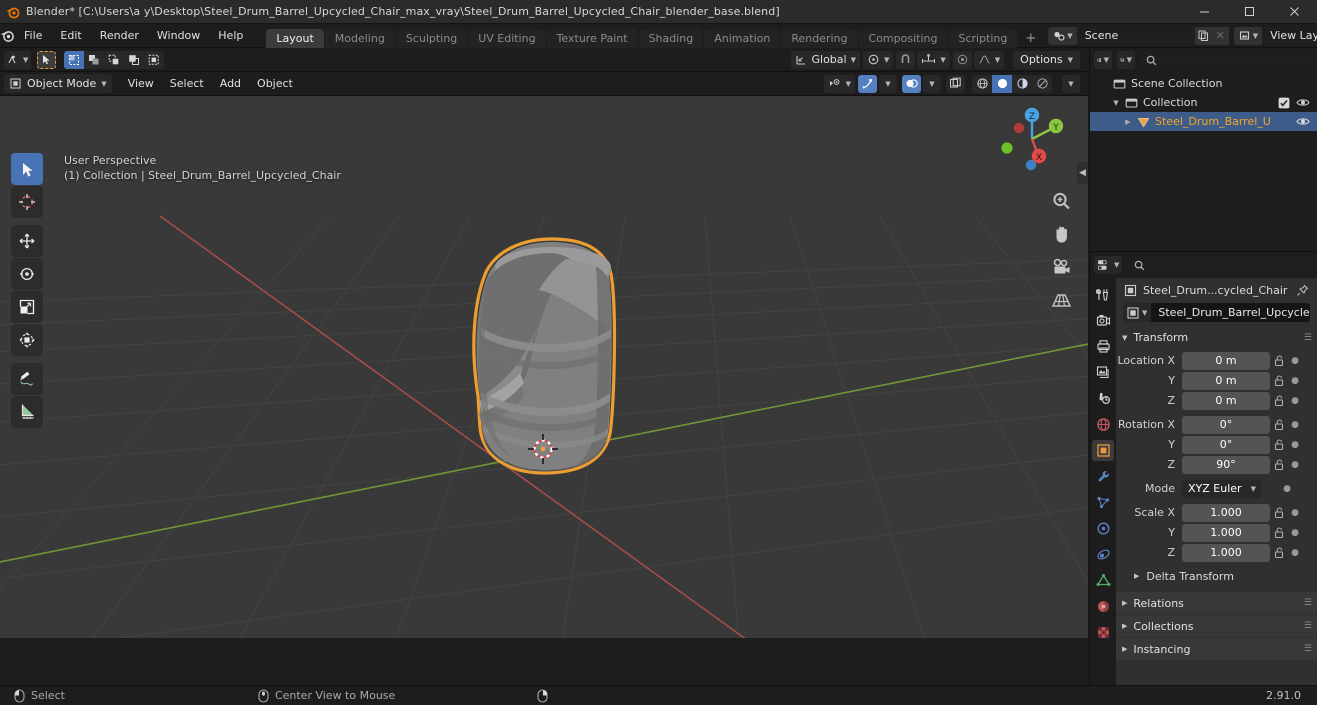 The width and height of the screenshot is (1317, 705). What do you see at coordinates (742, 38) in the screenshot?
I see `tab-animation: Animation` at bounding box center [742, 38].